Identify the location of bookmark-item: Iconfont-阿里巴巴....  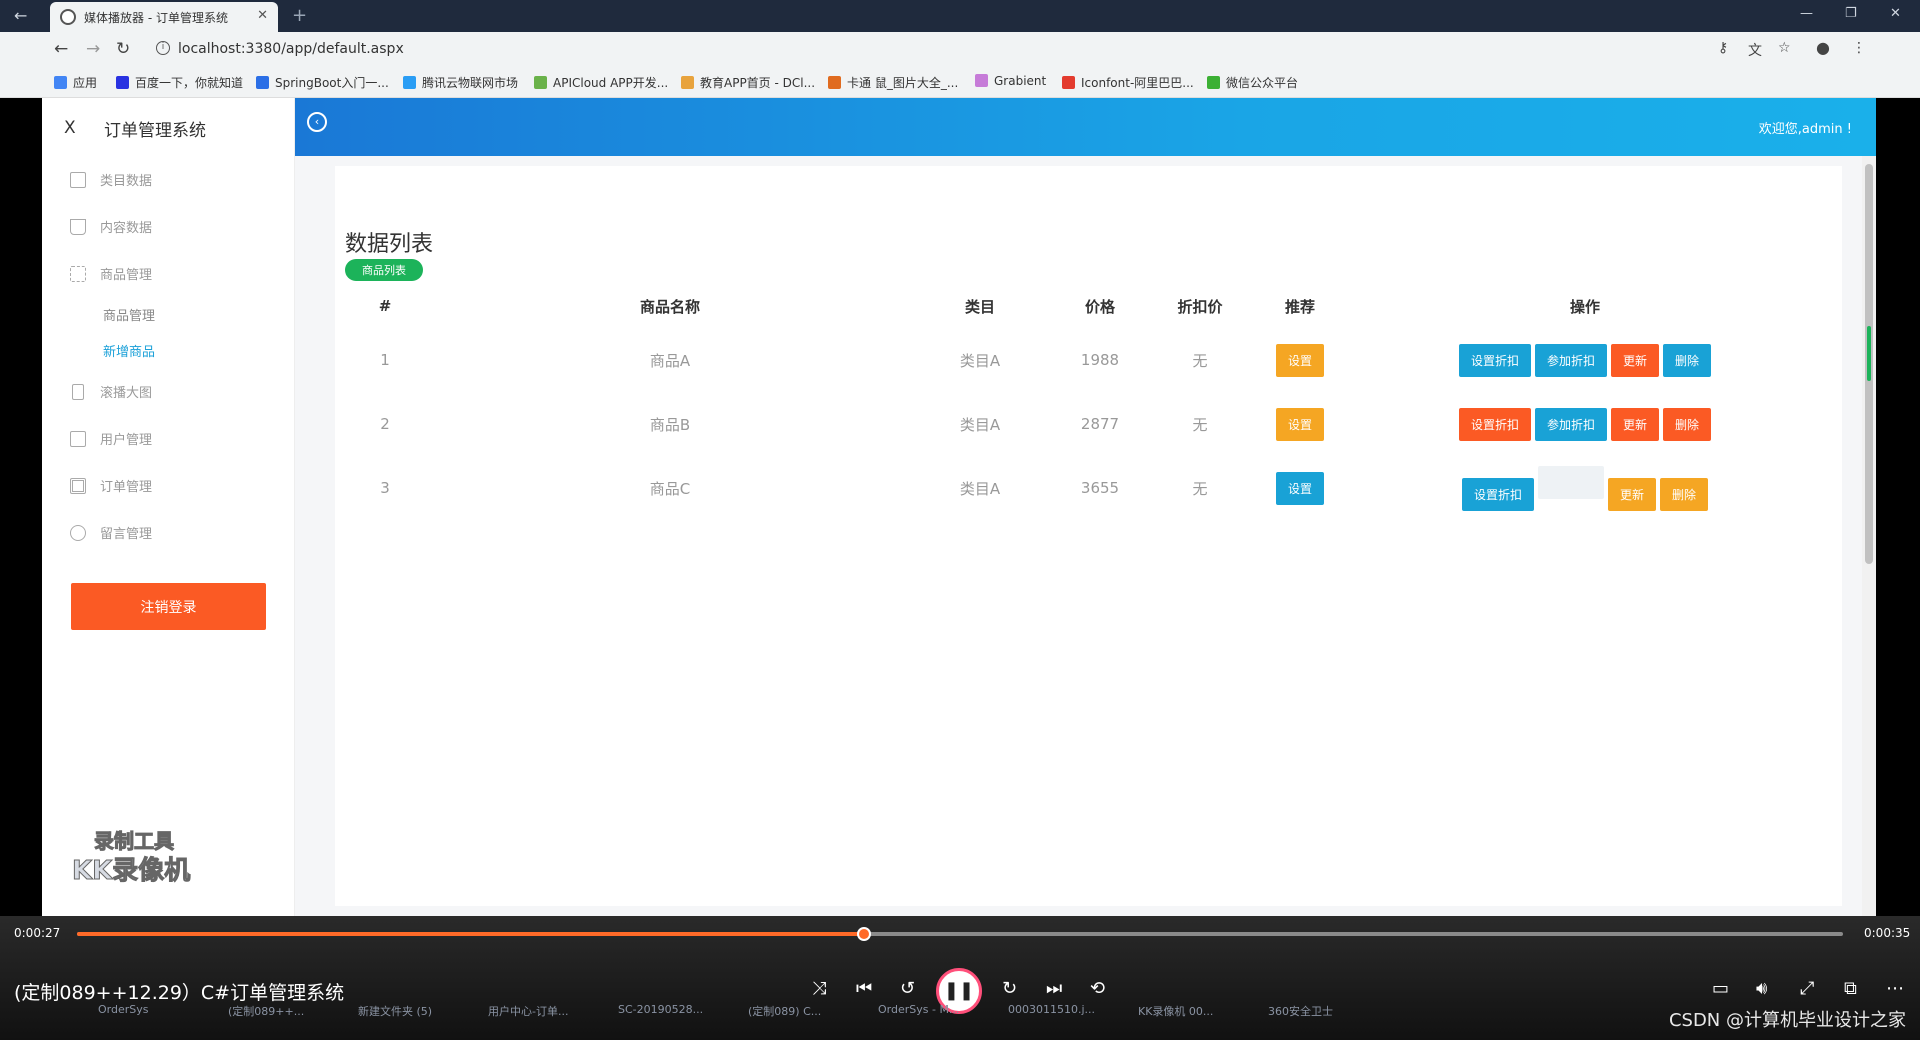
(1128, 82).